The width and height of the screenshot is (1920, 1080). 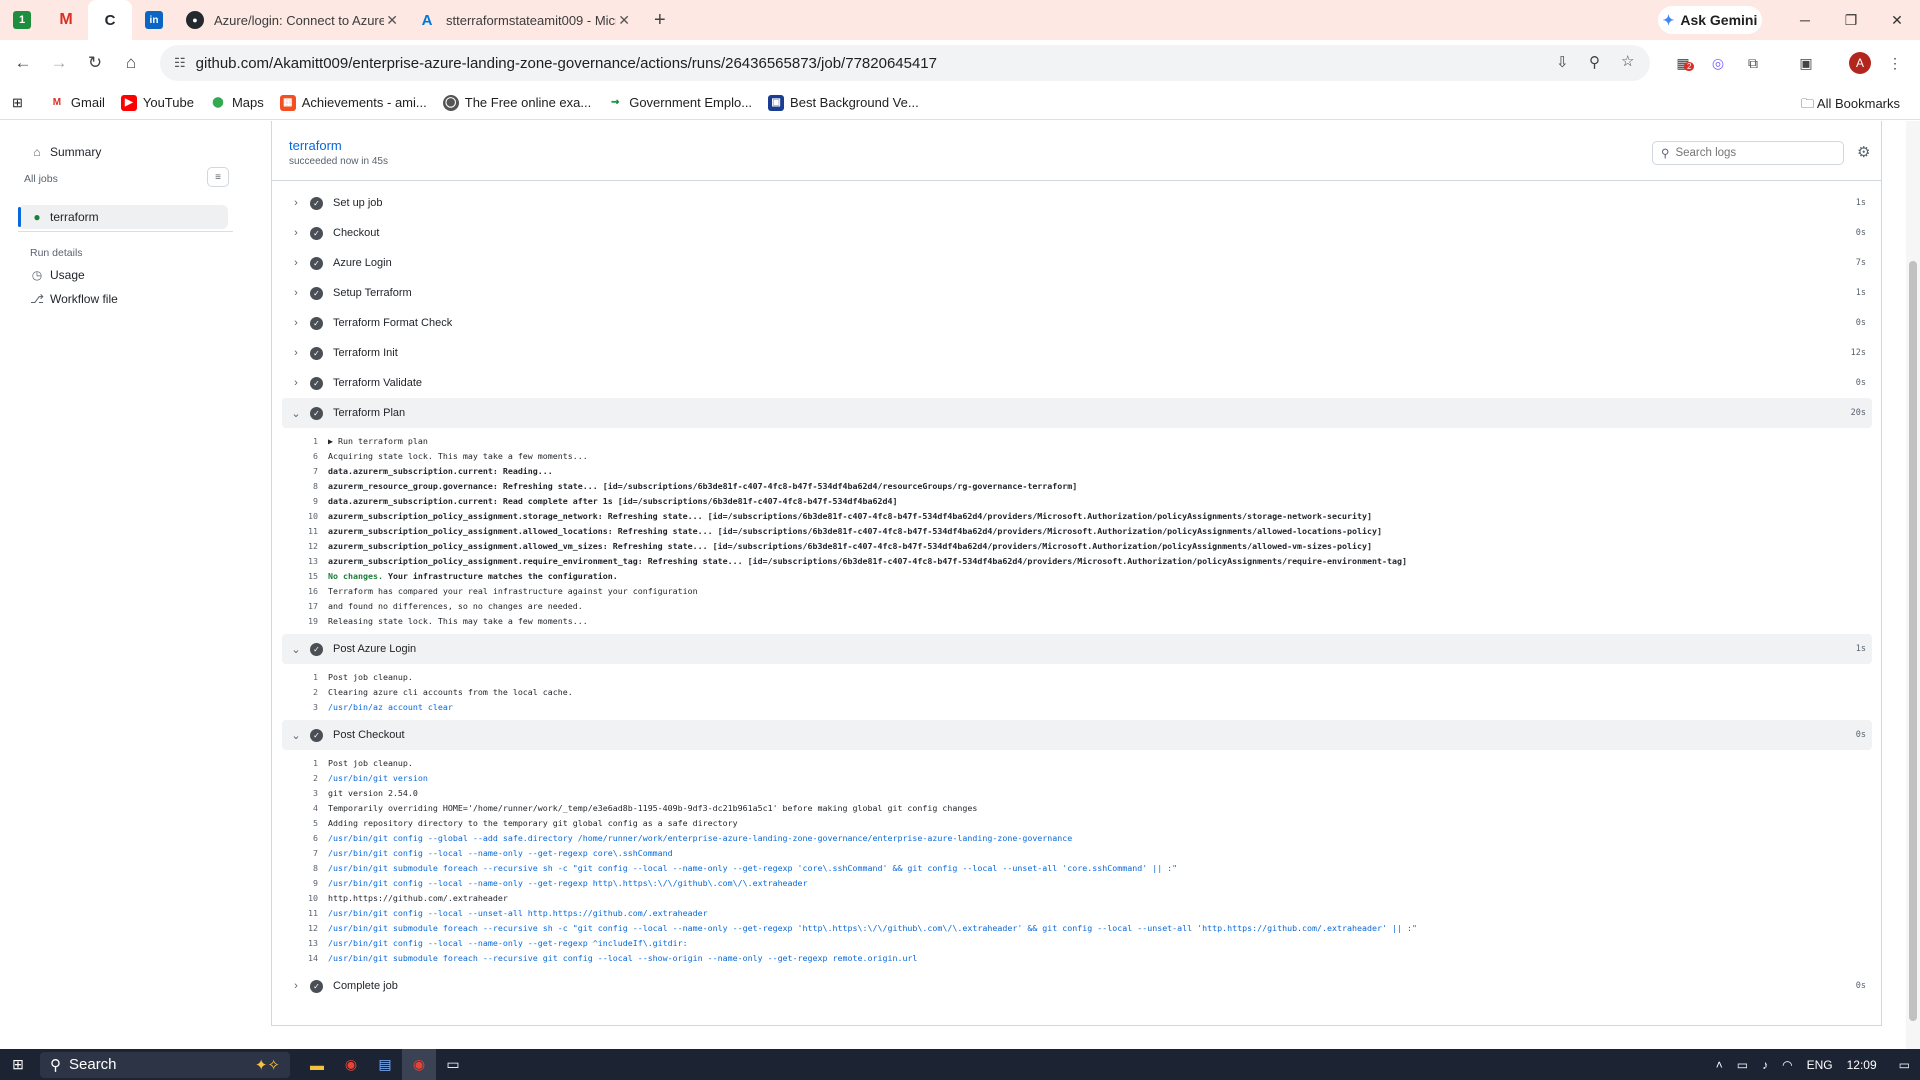 What do you see at coordinates (1683, 63) in the screenshot?
I see `extension-icon: ▦ 2` at bounding box center [1683, 63].